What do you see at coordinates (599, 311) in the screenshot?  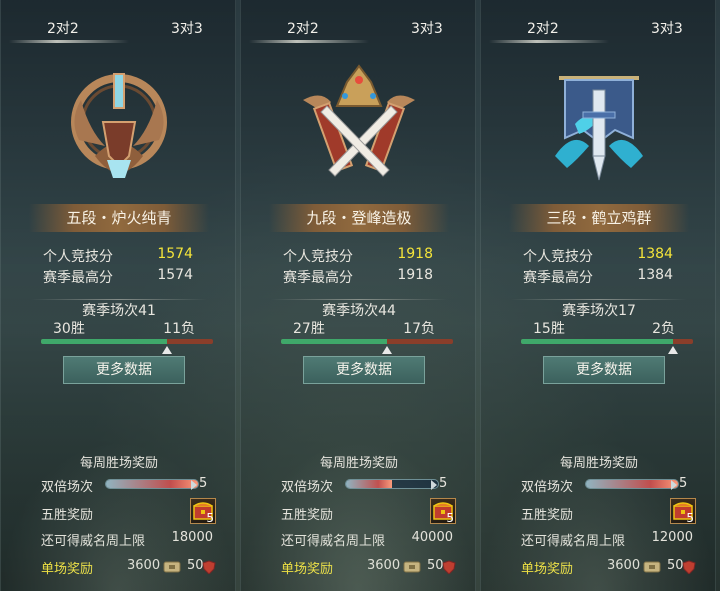 I see `season-matches: 赛季场次17` at bounding box center [599, 311].